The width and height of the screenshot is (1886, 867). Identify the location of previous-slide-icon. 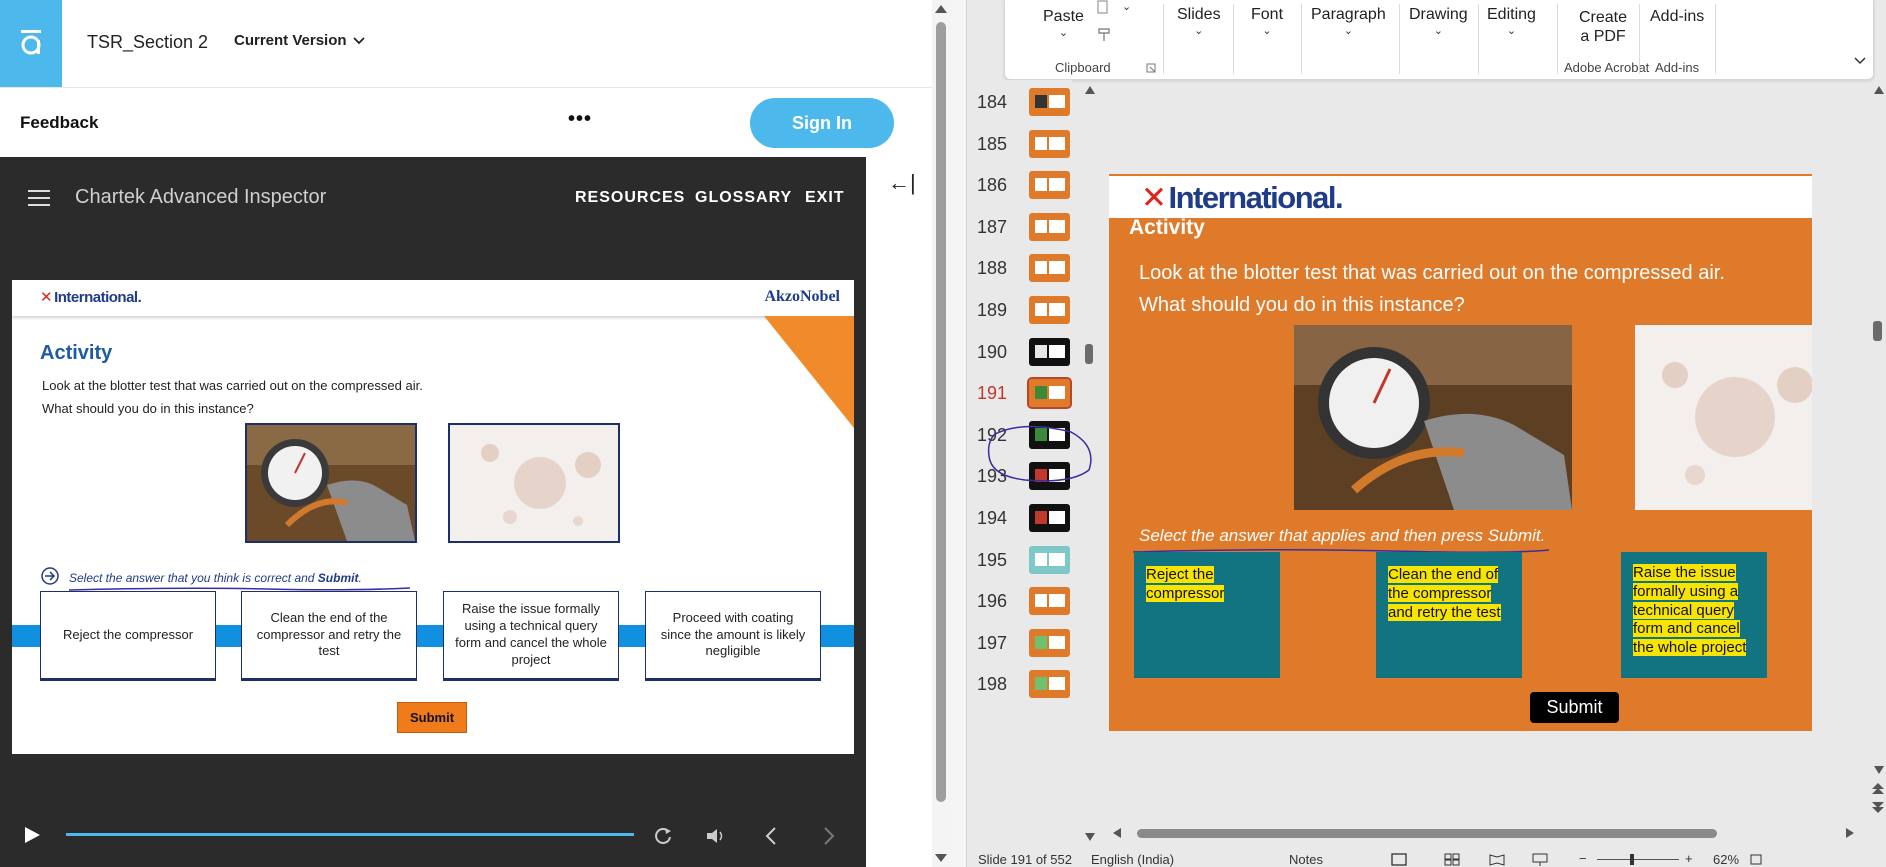
(1878, 789).